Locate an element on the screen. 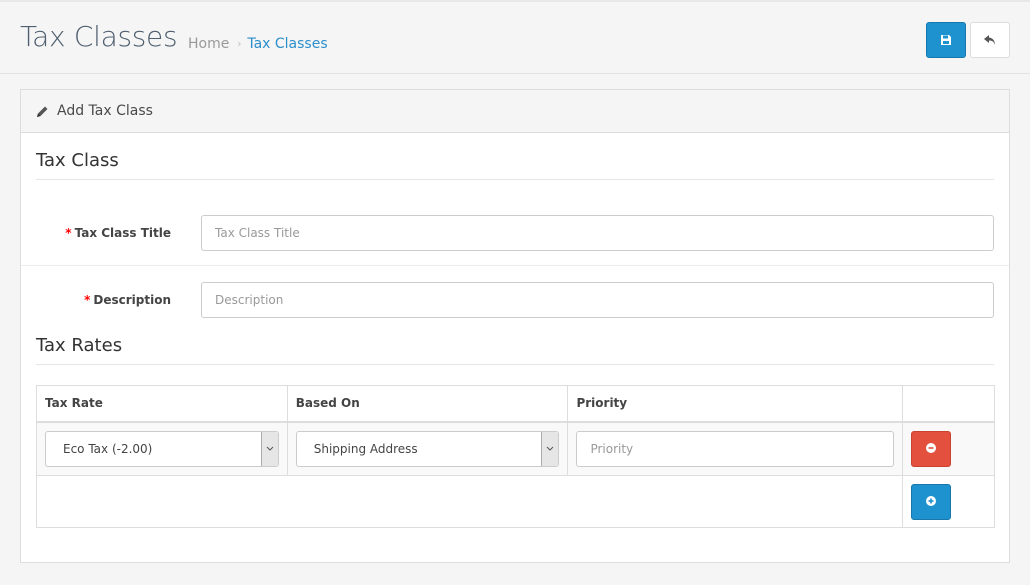  action-cell is located at coordinates (948, 448).